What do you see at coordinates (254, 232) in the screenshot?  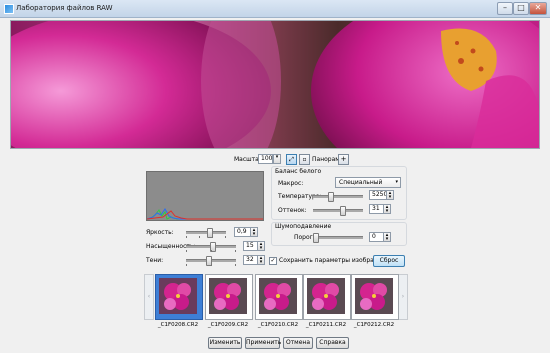 I see `brightness-spinner: ▴ ▾` at bounding box center [254, 232].